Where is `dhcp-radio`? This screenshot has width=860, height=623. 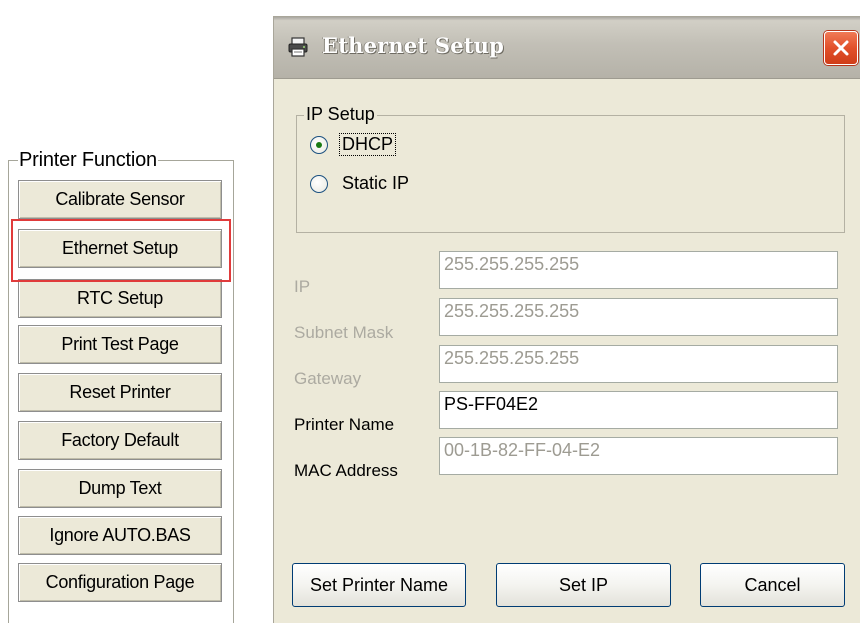 dhcp-radio is located at coordinates (319, 144).